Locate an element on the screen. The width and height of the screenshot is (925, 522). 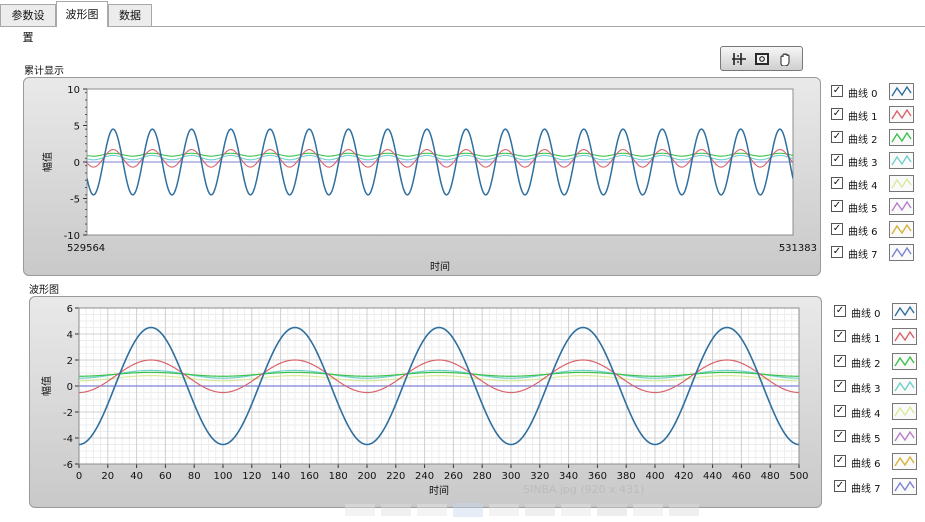
graph-2-title: 波形图 is located at coordinates (44, 290).